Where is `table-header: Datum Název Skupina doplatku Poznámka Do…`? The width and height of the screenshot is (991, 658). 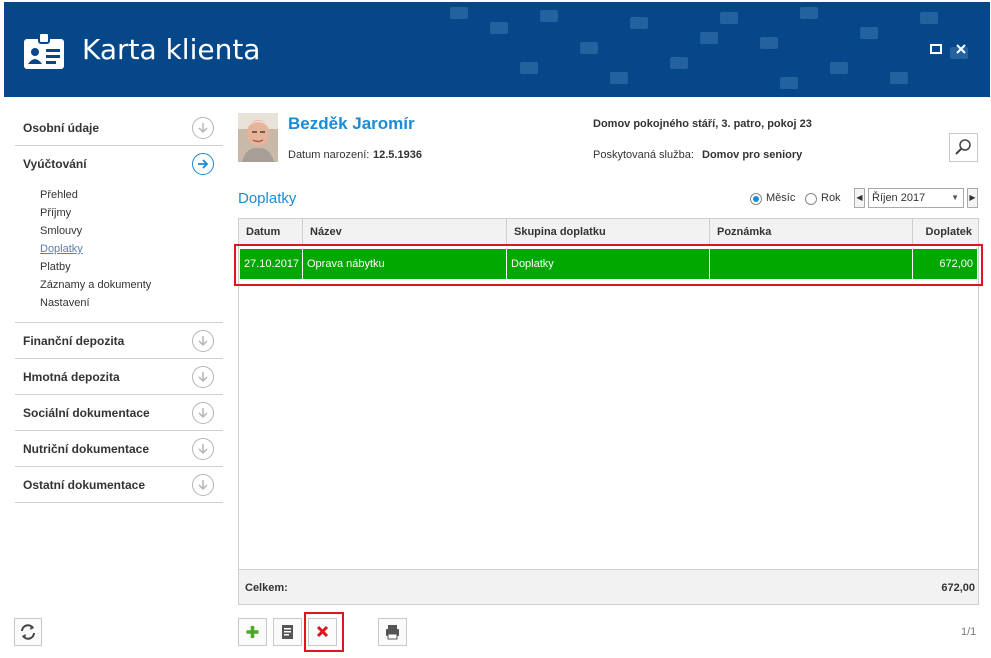 table-header: Datum Název Skupina doplatku Poznámka Do… is located at coordinates (608, 232).